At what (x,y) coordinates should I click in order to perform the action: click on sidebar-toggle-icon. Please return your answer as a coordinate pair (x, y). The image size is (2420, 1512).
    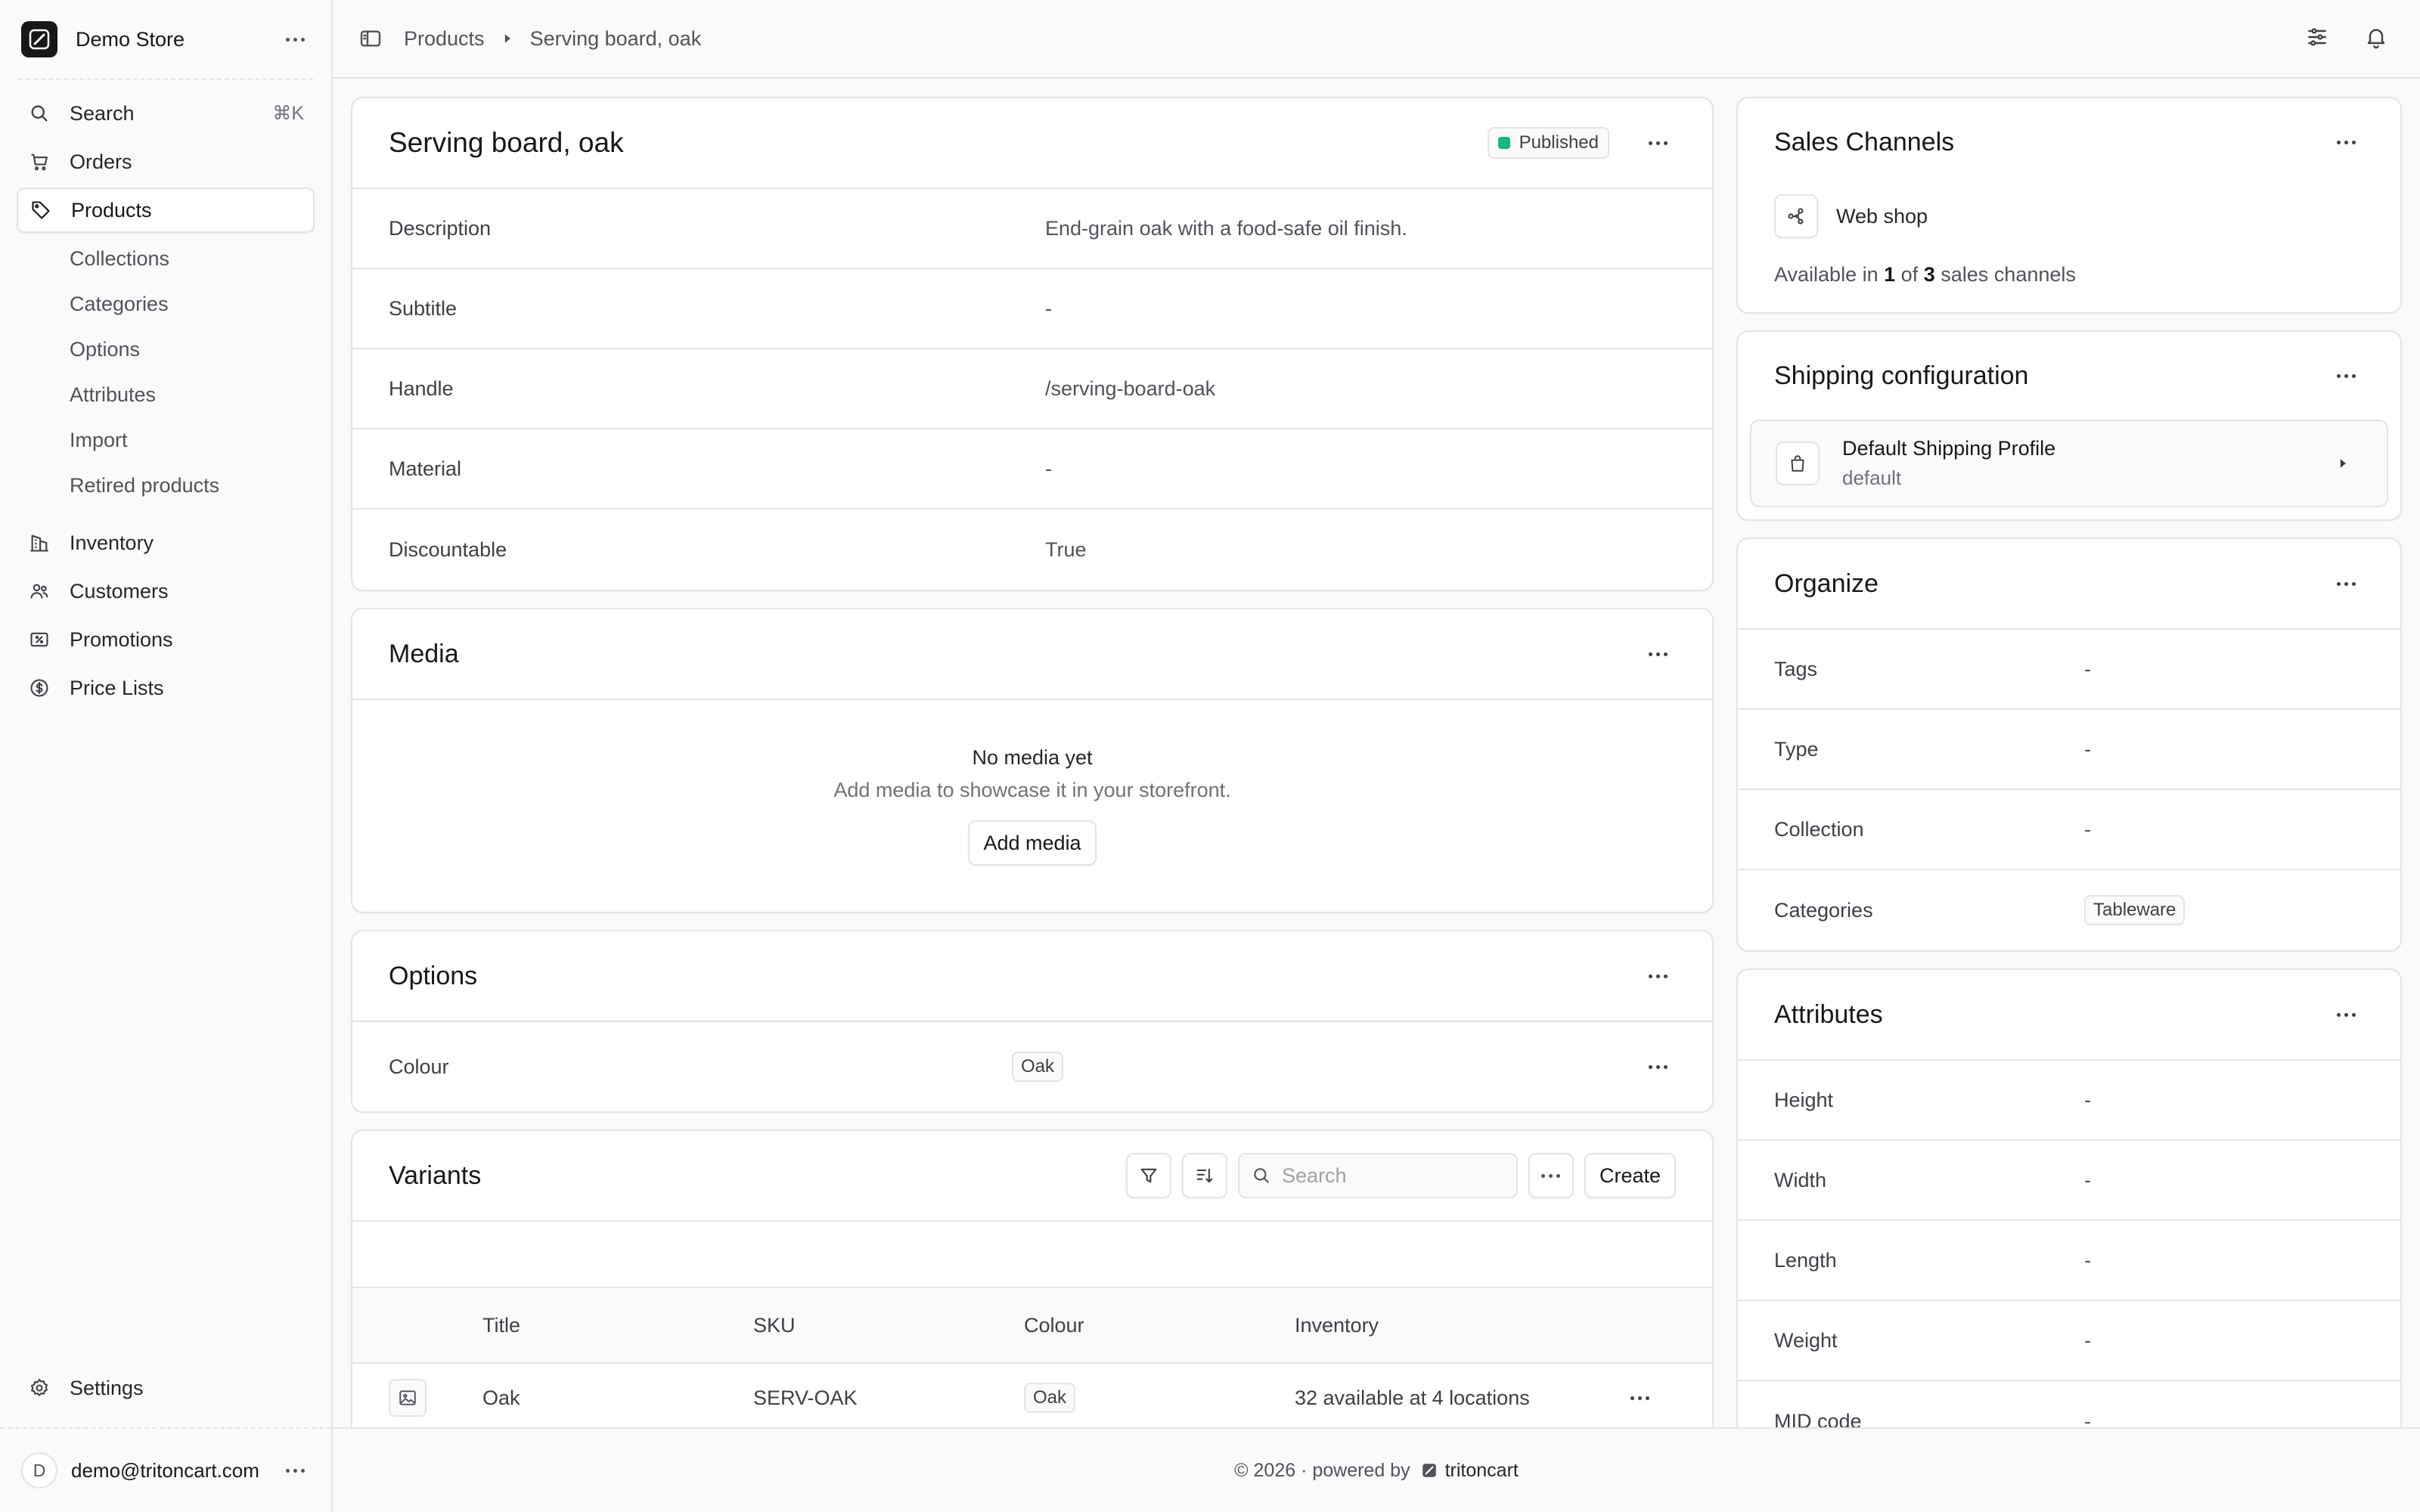
    Looking at the image, I should click on (370, 38).